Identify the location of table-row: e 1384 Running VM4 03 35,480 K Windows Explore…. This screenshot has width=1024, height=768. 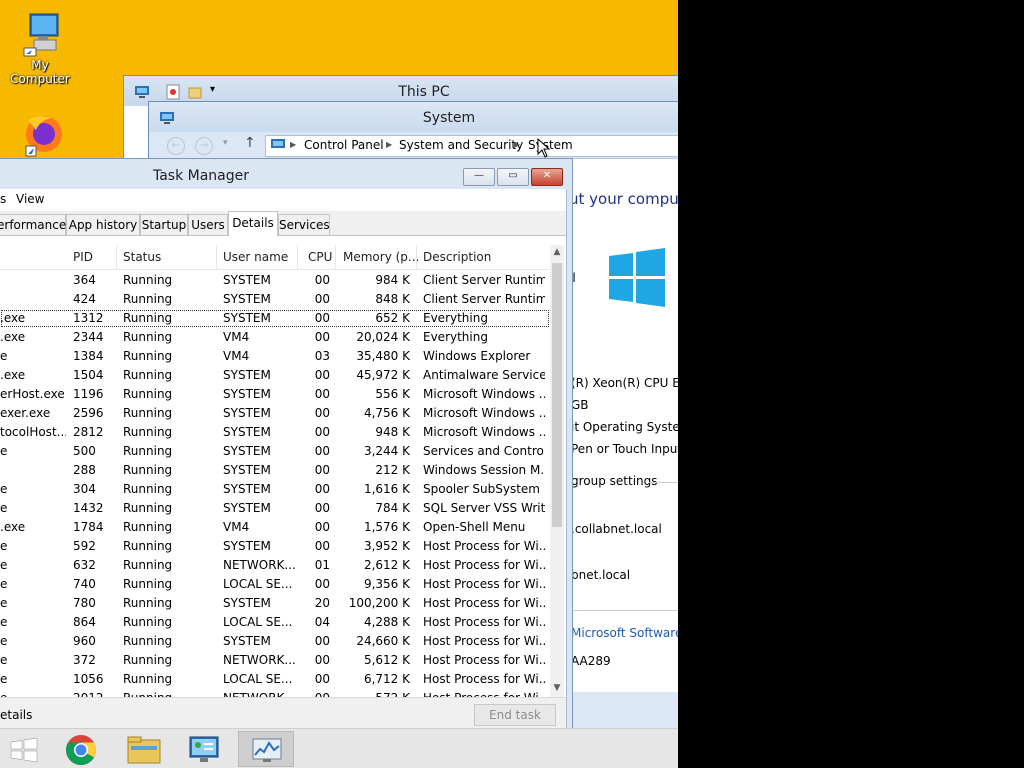
(275, 356).